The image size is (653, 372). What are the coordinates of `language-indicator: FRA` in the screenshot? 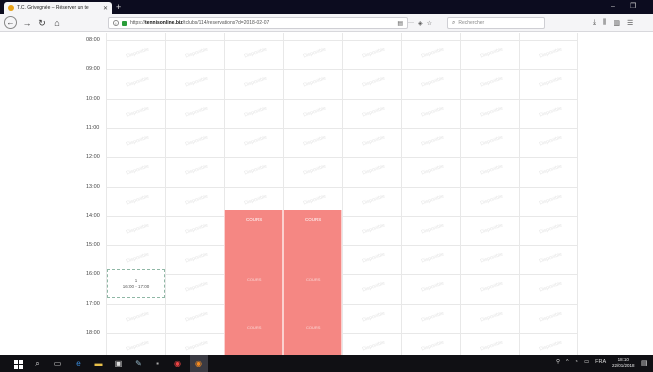 It's located at (600, 362).